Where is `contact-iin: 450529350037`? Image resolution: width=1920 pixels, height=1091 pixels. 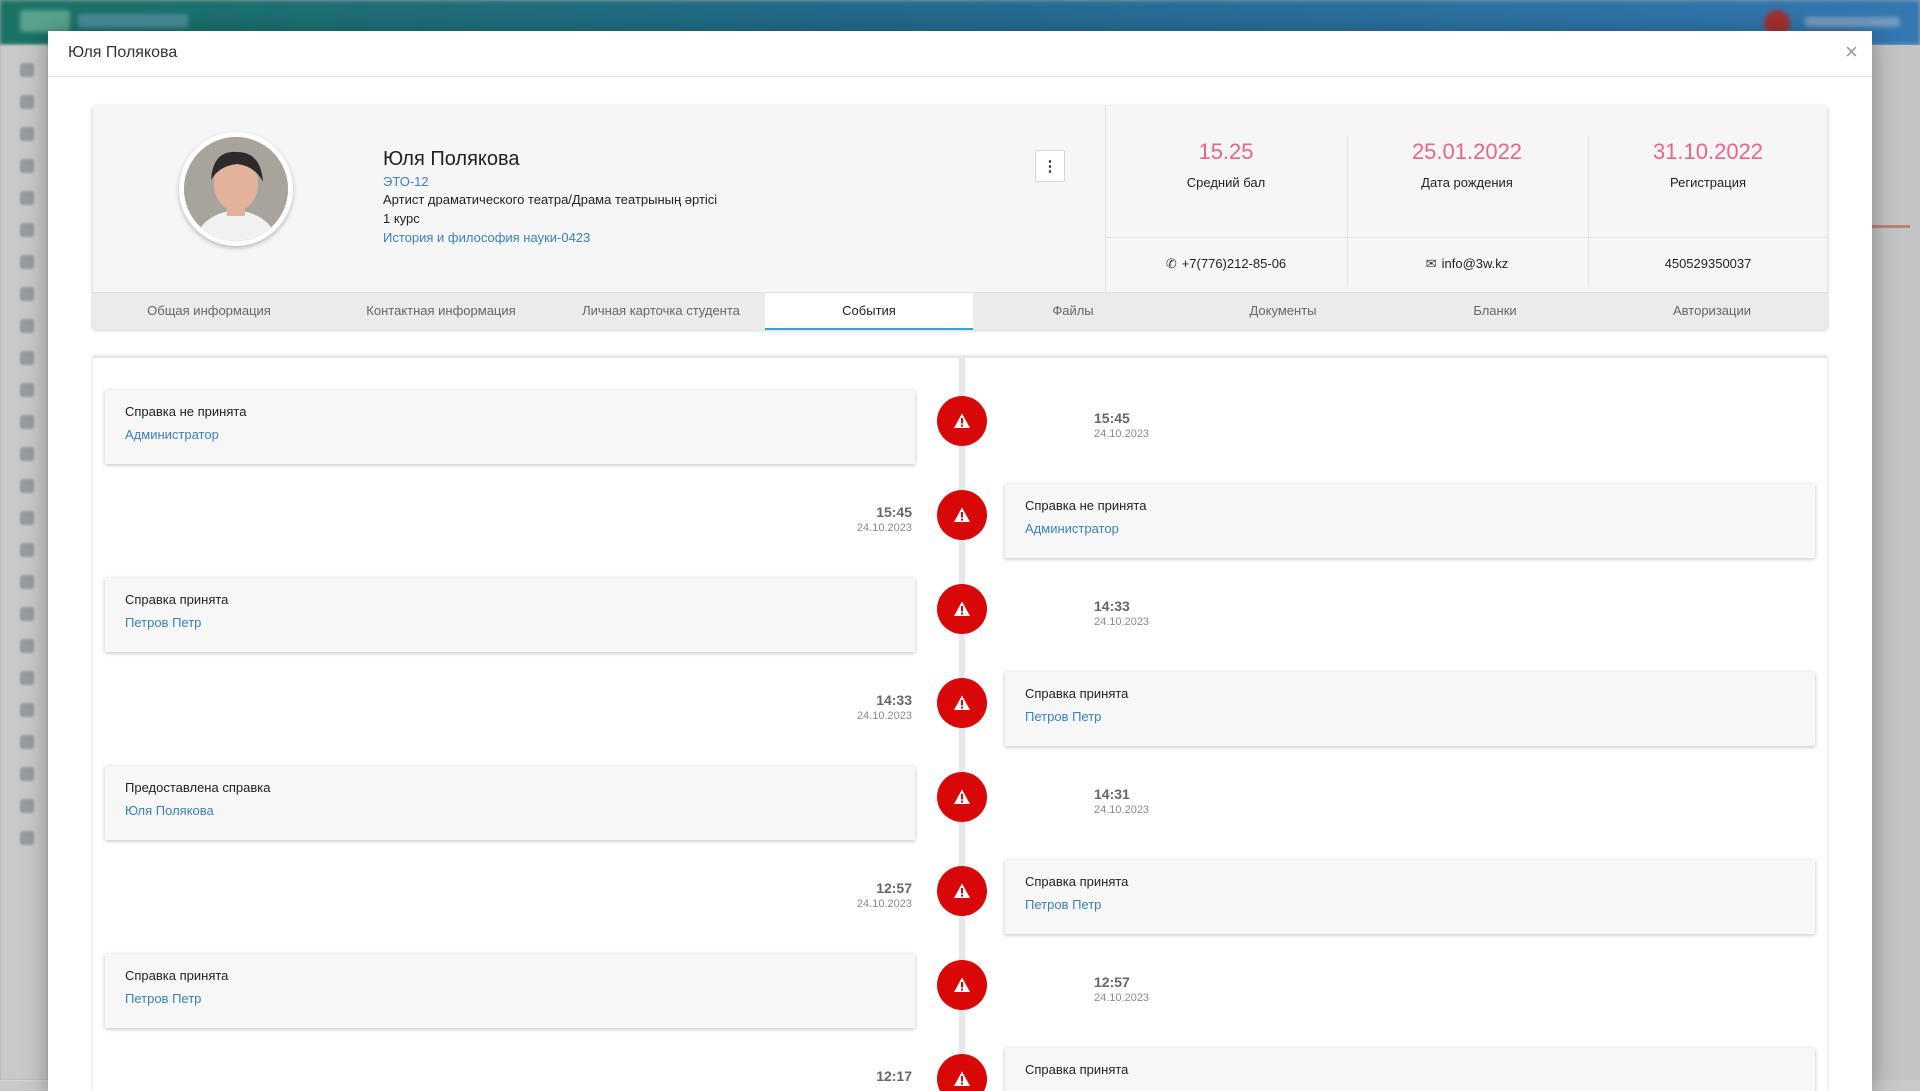 contact-iin: 450529350037 is located at coordinates (1708, 263).